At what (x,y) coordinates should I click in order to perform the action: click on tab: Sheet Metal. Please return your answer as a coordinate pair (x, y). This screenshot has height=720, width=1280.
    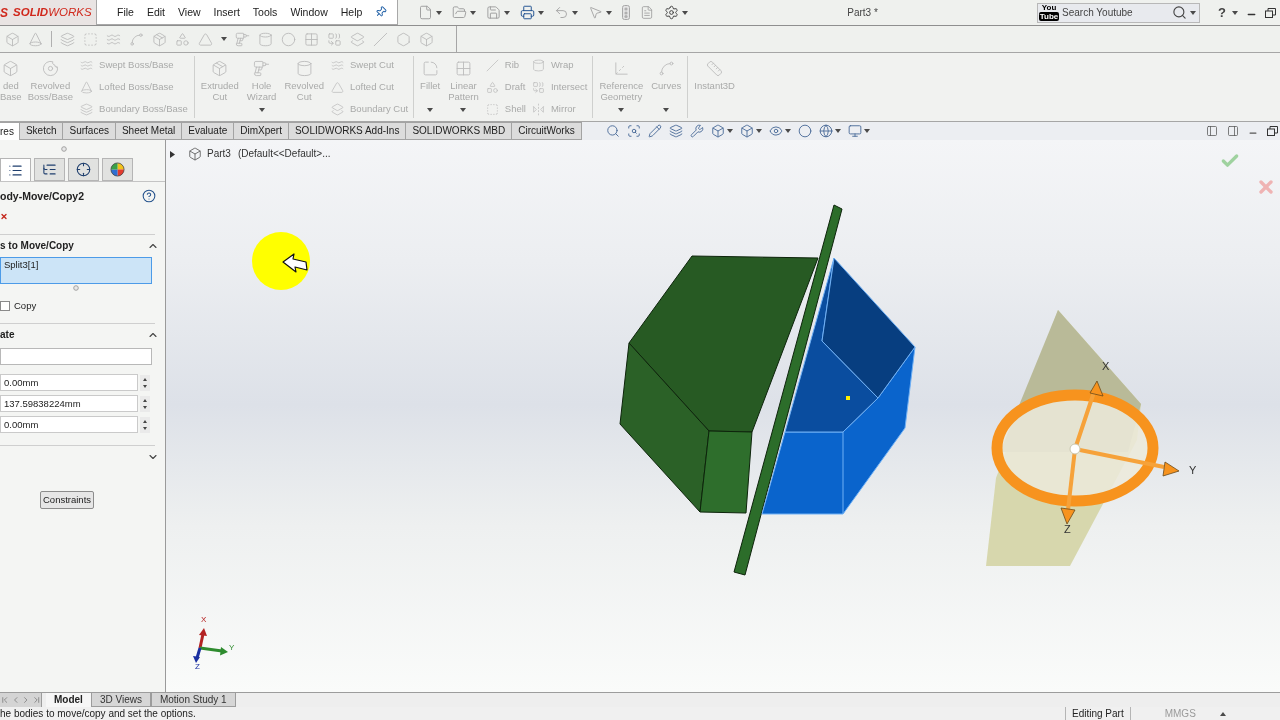
    Looking at the image, I should click on (149, 131).